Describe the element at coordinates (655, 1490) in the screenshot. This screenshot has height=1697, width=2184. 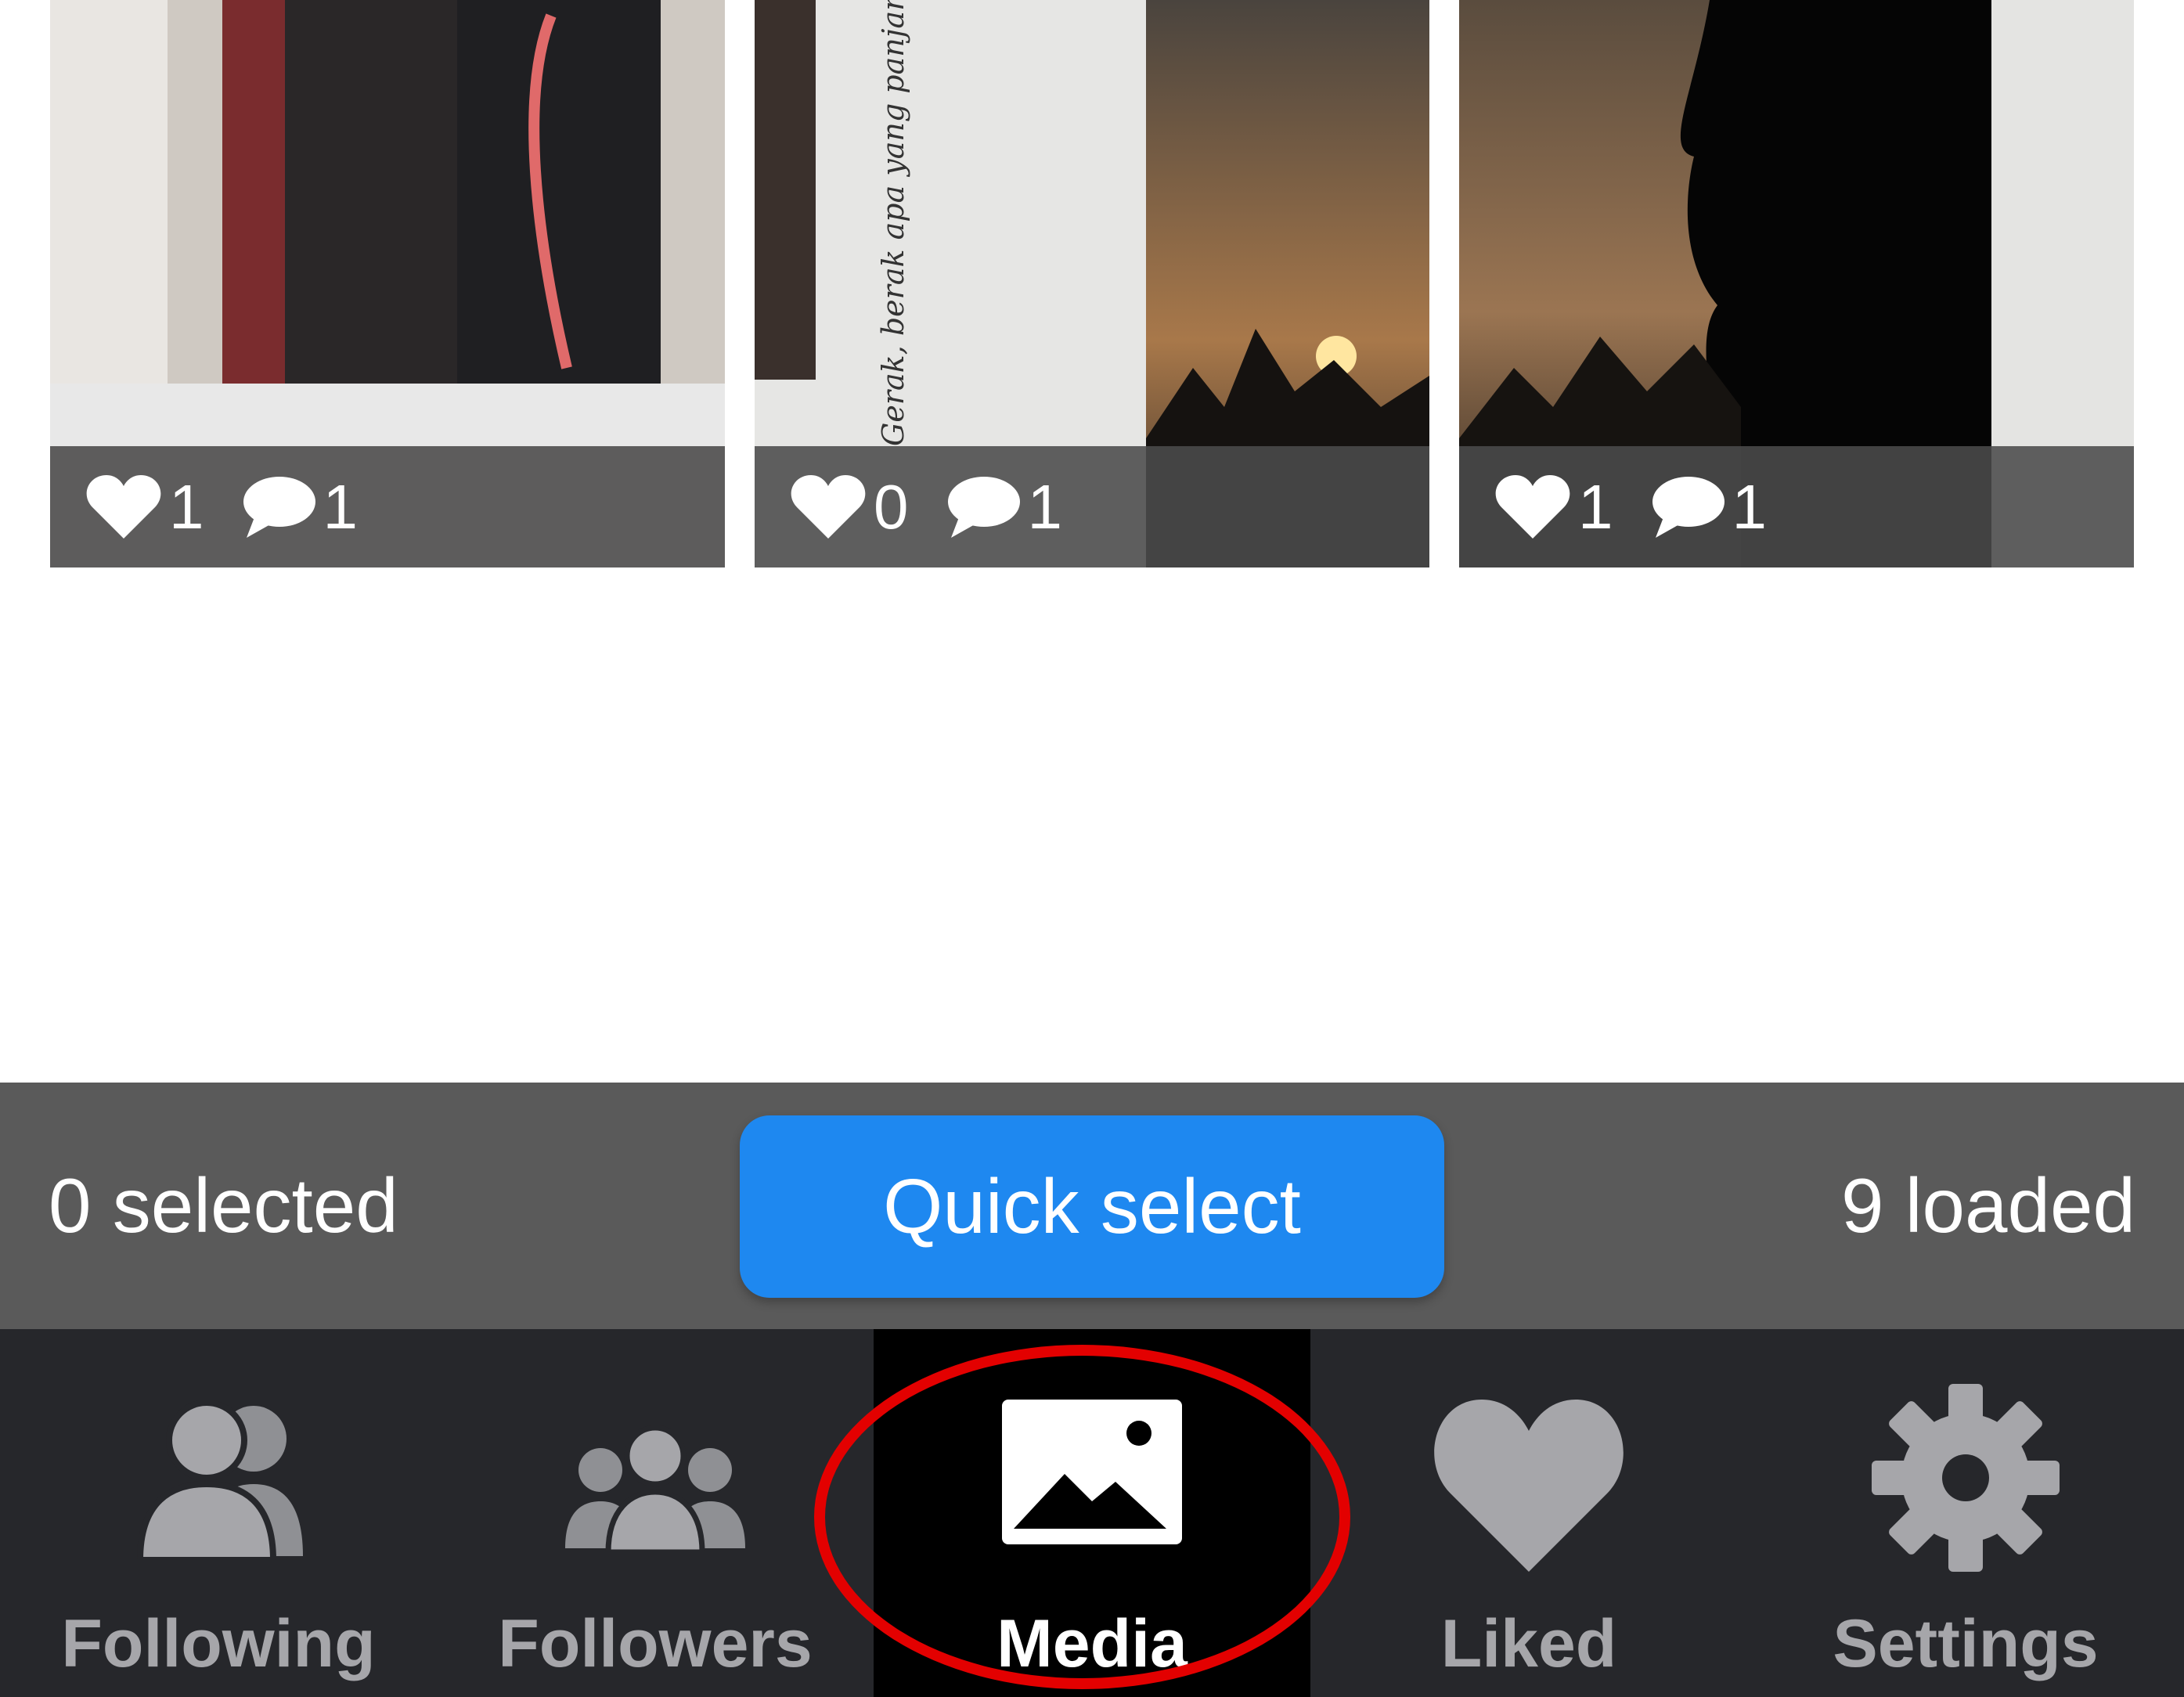
I see `followers-icon` at that location.